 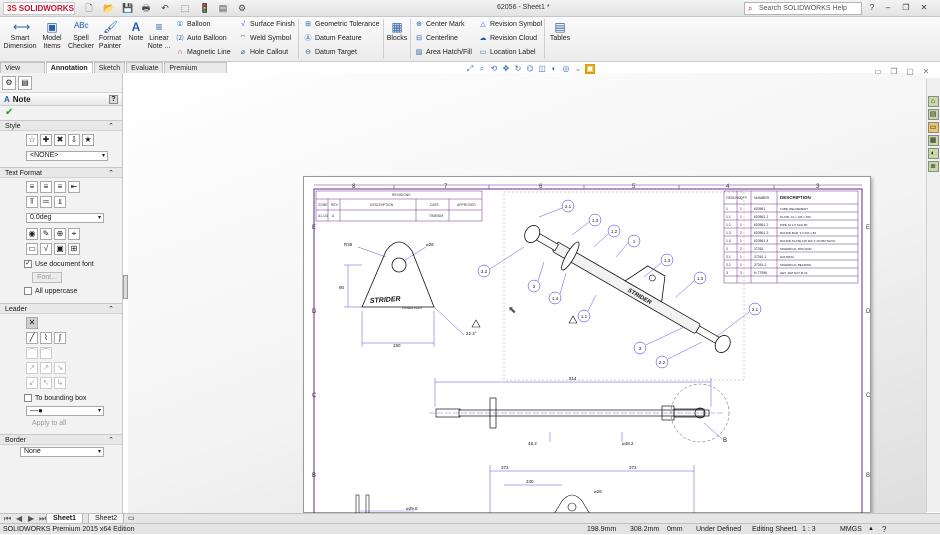 What do you see at coordinates (439, 25) in the screenshot?
I see `center-mark-button: ⊕ Center Mark` at bounding box center [439, 25].